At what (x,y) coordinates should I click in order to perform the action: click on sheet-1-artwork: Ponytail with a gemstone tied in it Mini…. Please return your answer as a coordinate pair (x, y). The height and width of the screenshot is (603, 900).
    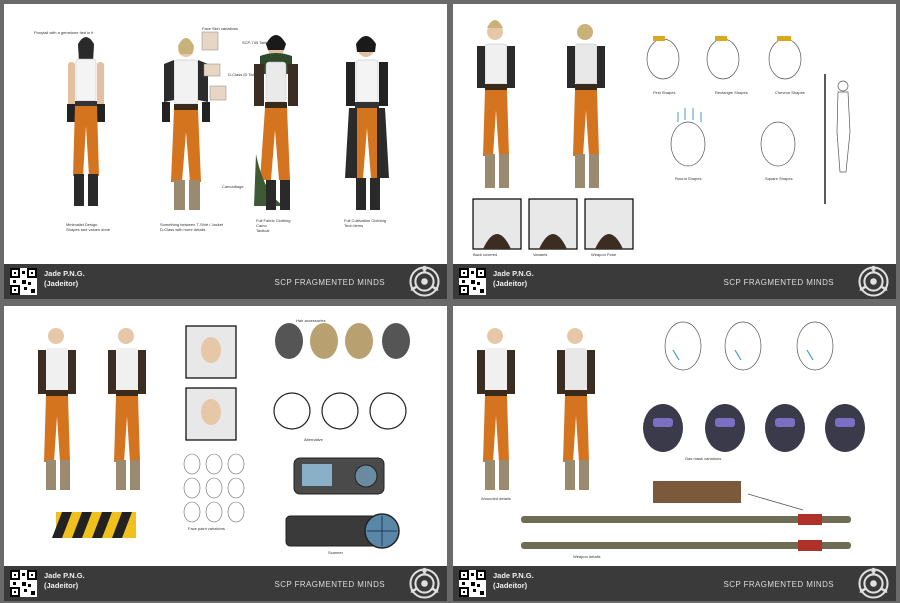
    Looking at the image, I should click on (211, 129).